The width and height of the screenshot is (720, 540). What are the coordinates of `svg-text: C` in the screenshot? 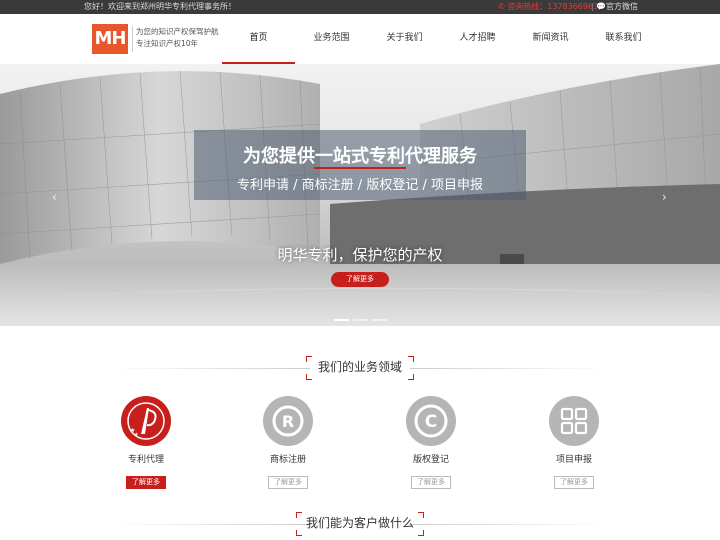 It's located at (431, 422).